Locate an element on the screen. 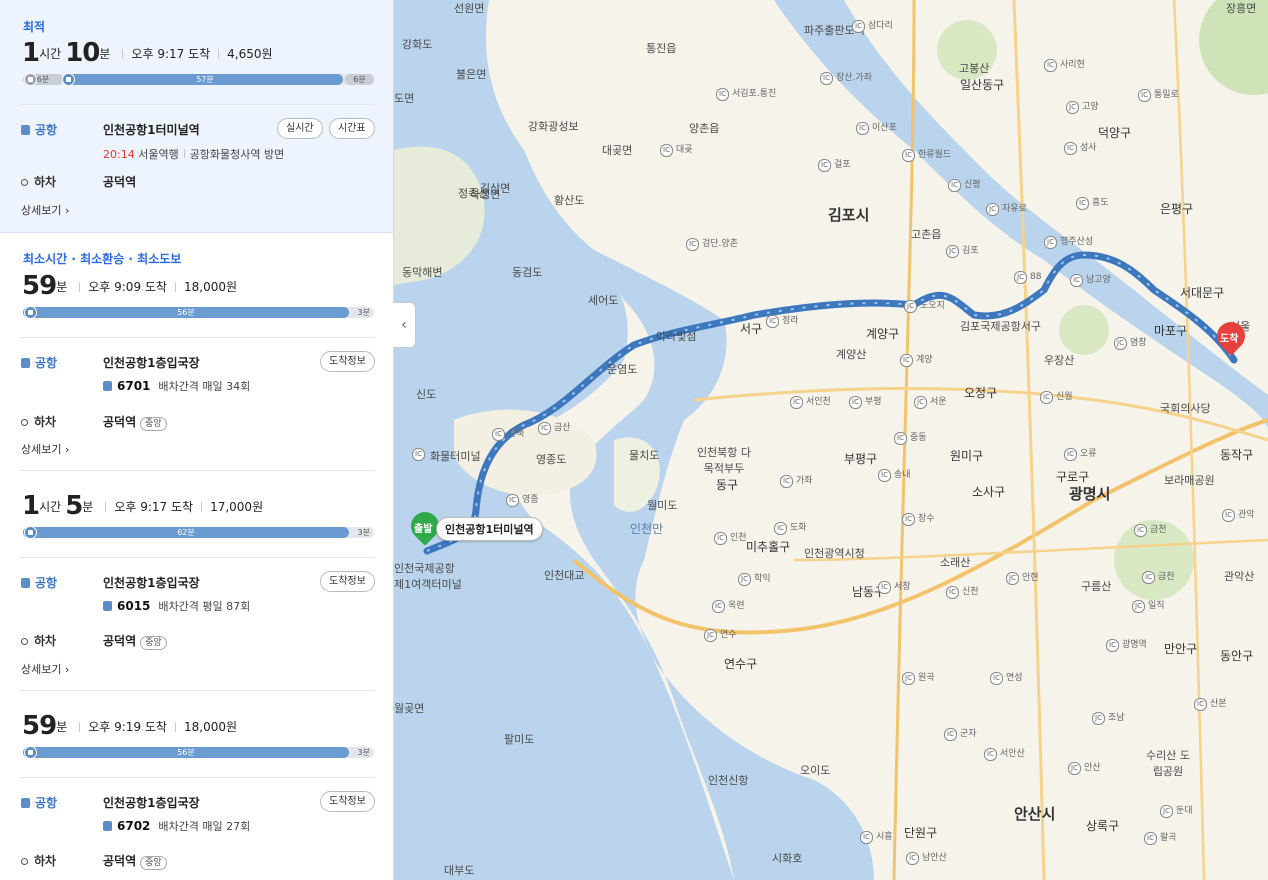 Image resolution: width=1268 pixels, height=880 pixels. ic-marker: IC 인천 is located at coordinates (730, 537).